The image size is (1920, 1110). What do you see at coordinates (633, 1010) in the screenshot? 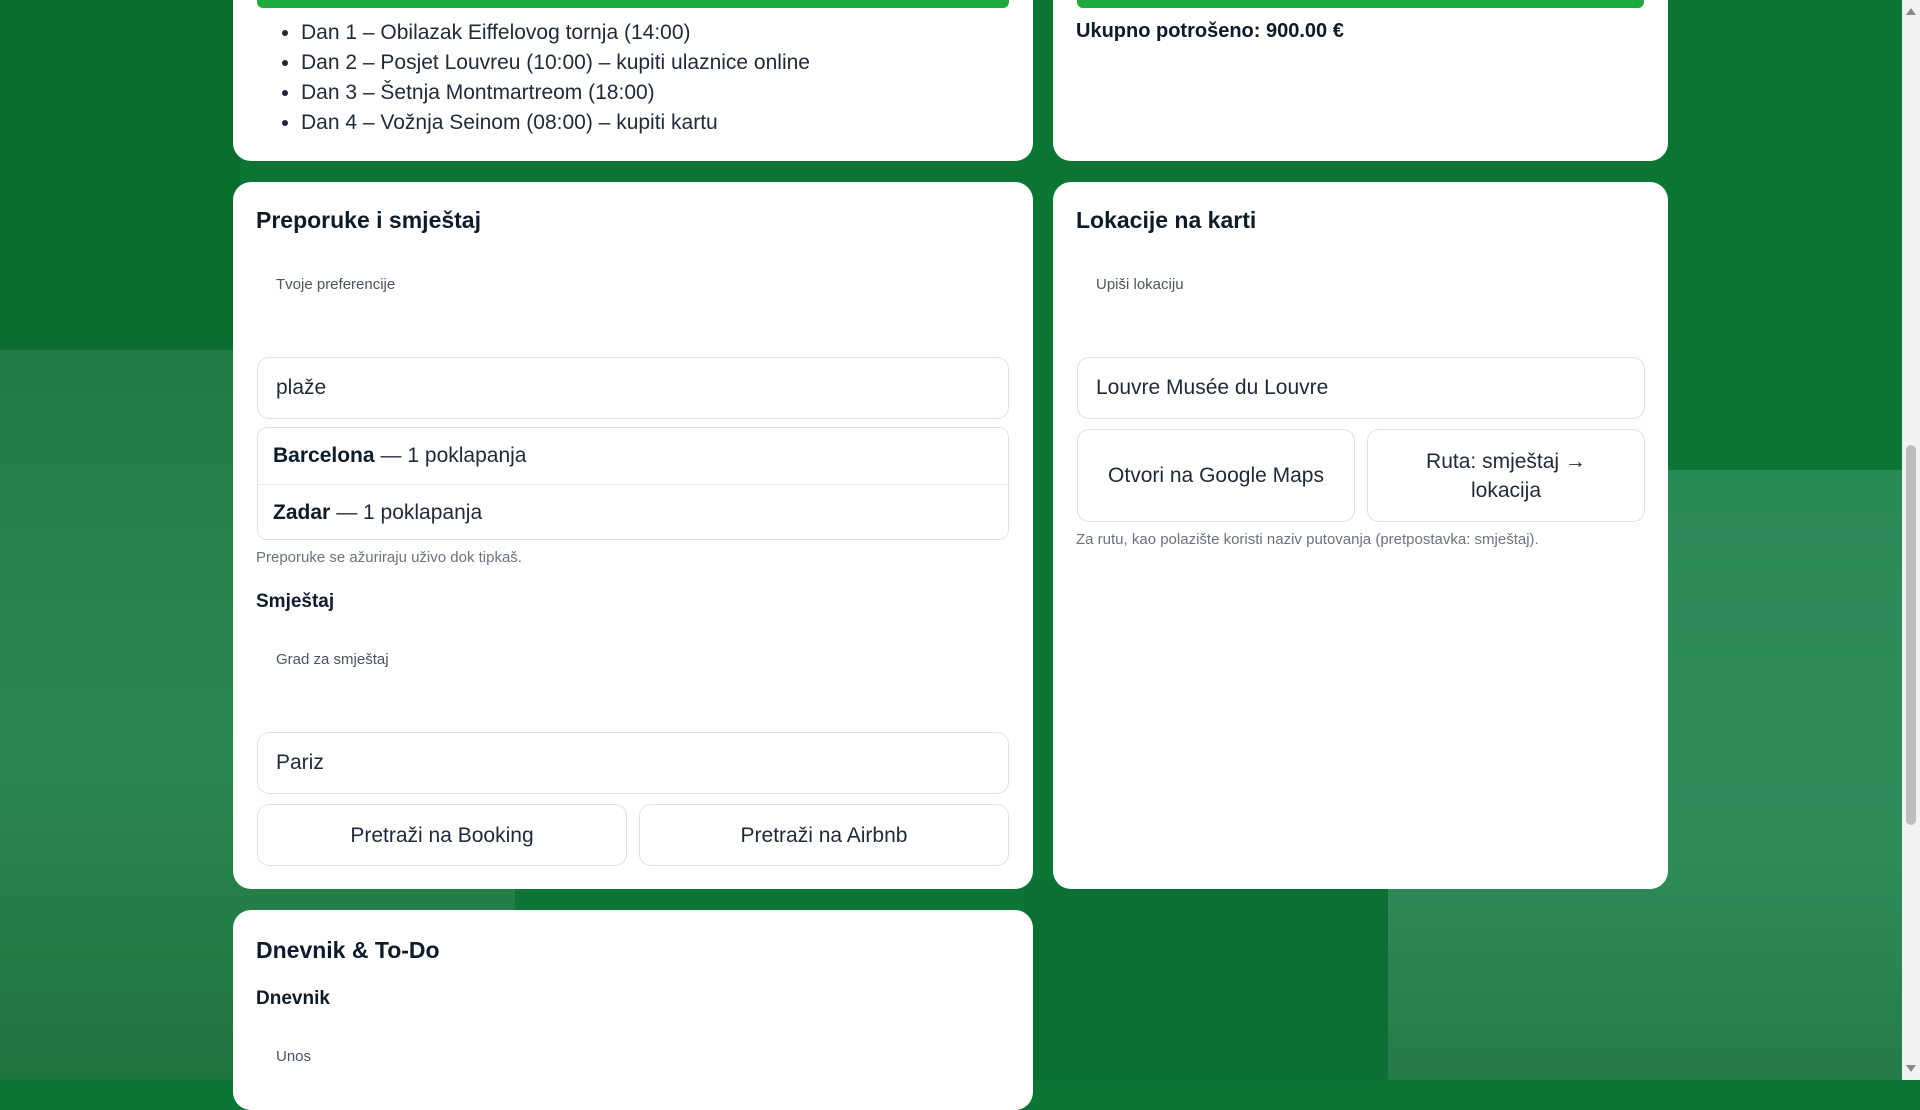
I see `journal-card: Dnevnik & To-Do Dnevnik Unos` at bounding box center [633, 1010].